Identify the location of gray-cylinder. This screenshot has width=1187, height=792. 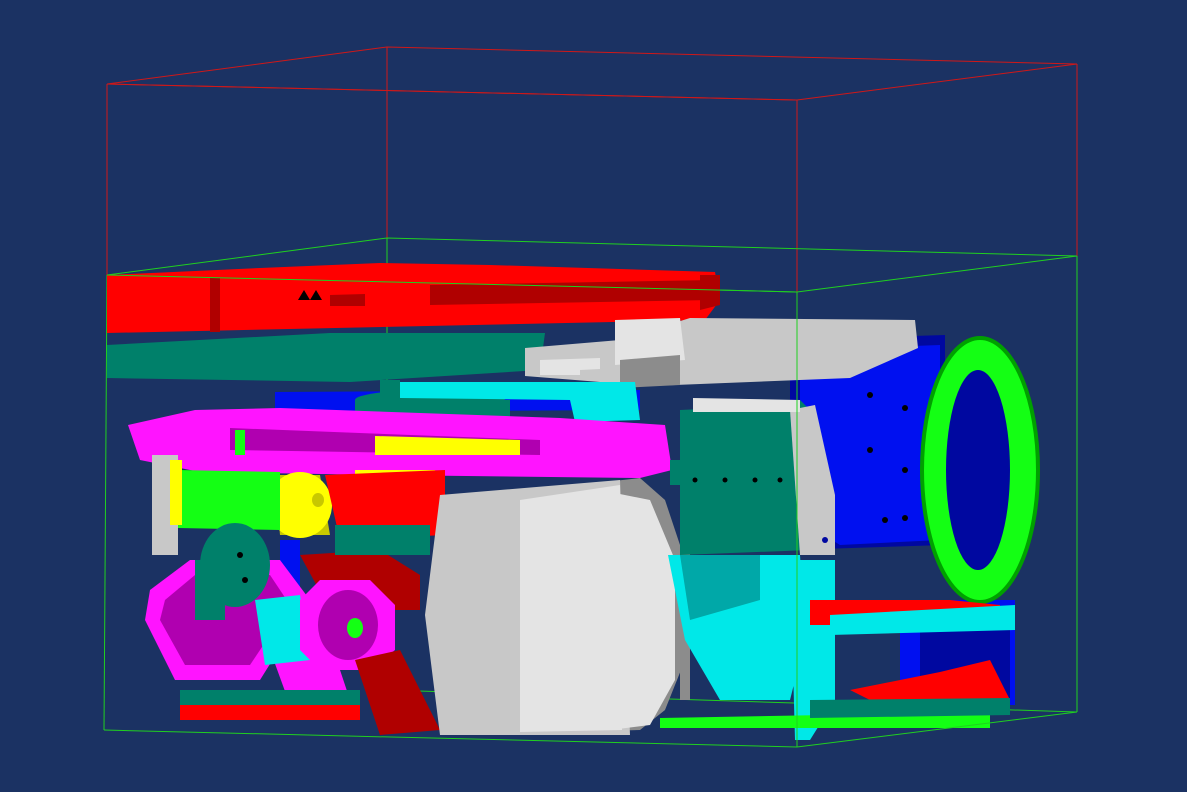
(557, 606).